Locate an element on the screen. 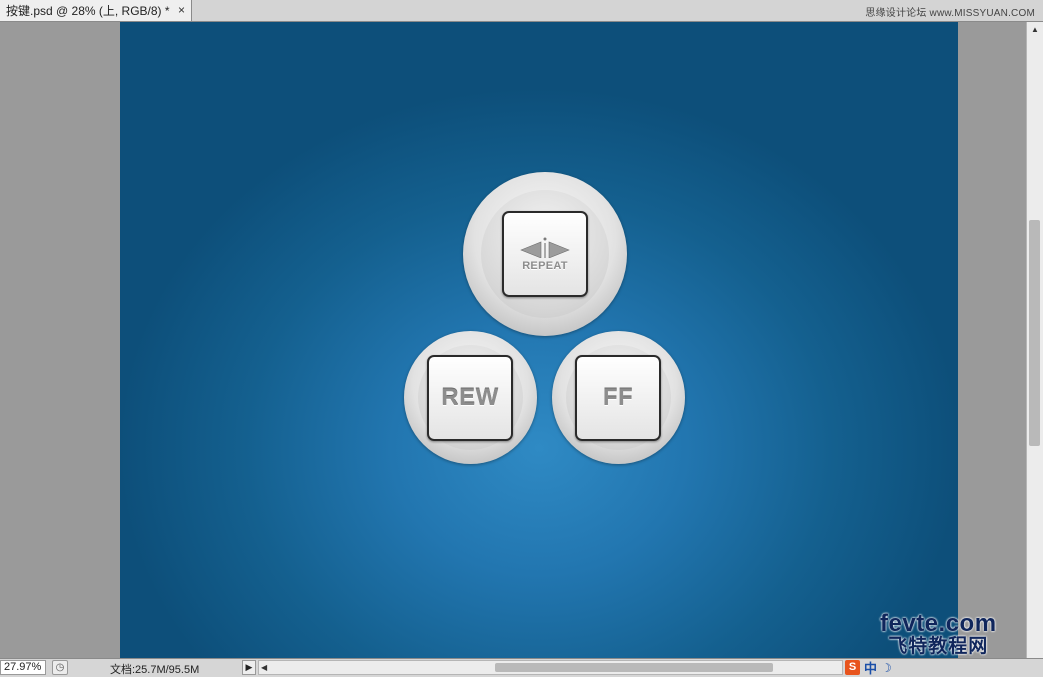 The width and height of the screenshot is (1043, 677). ff-button-ring: FF is located at coordinates (618, 397).